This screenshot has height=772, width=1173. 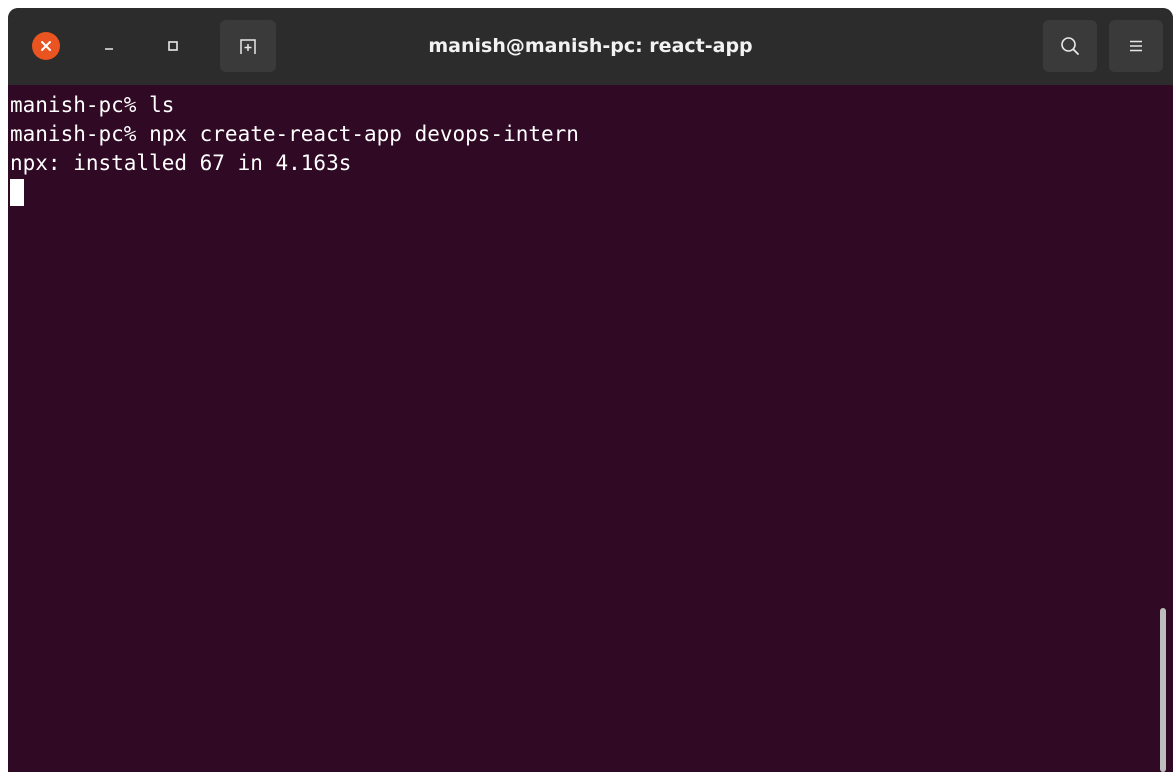 What do you see at coordinates (1163, 690) in the screenshot?
I see `scrollbar-thumb` at bounding box center [1163, 690].